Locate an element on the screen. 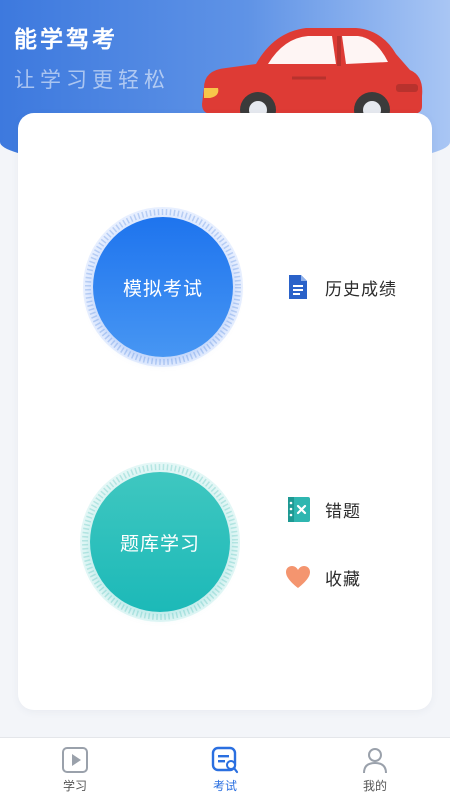 This screenshot has height=801, width=450. mock-exam-label: 模拟考试 is located at coordinates (162, 288).